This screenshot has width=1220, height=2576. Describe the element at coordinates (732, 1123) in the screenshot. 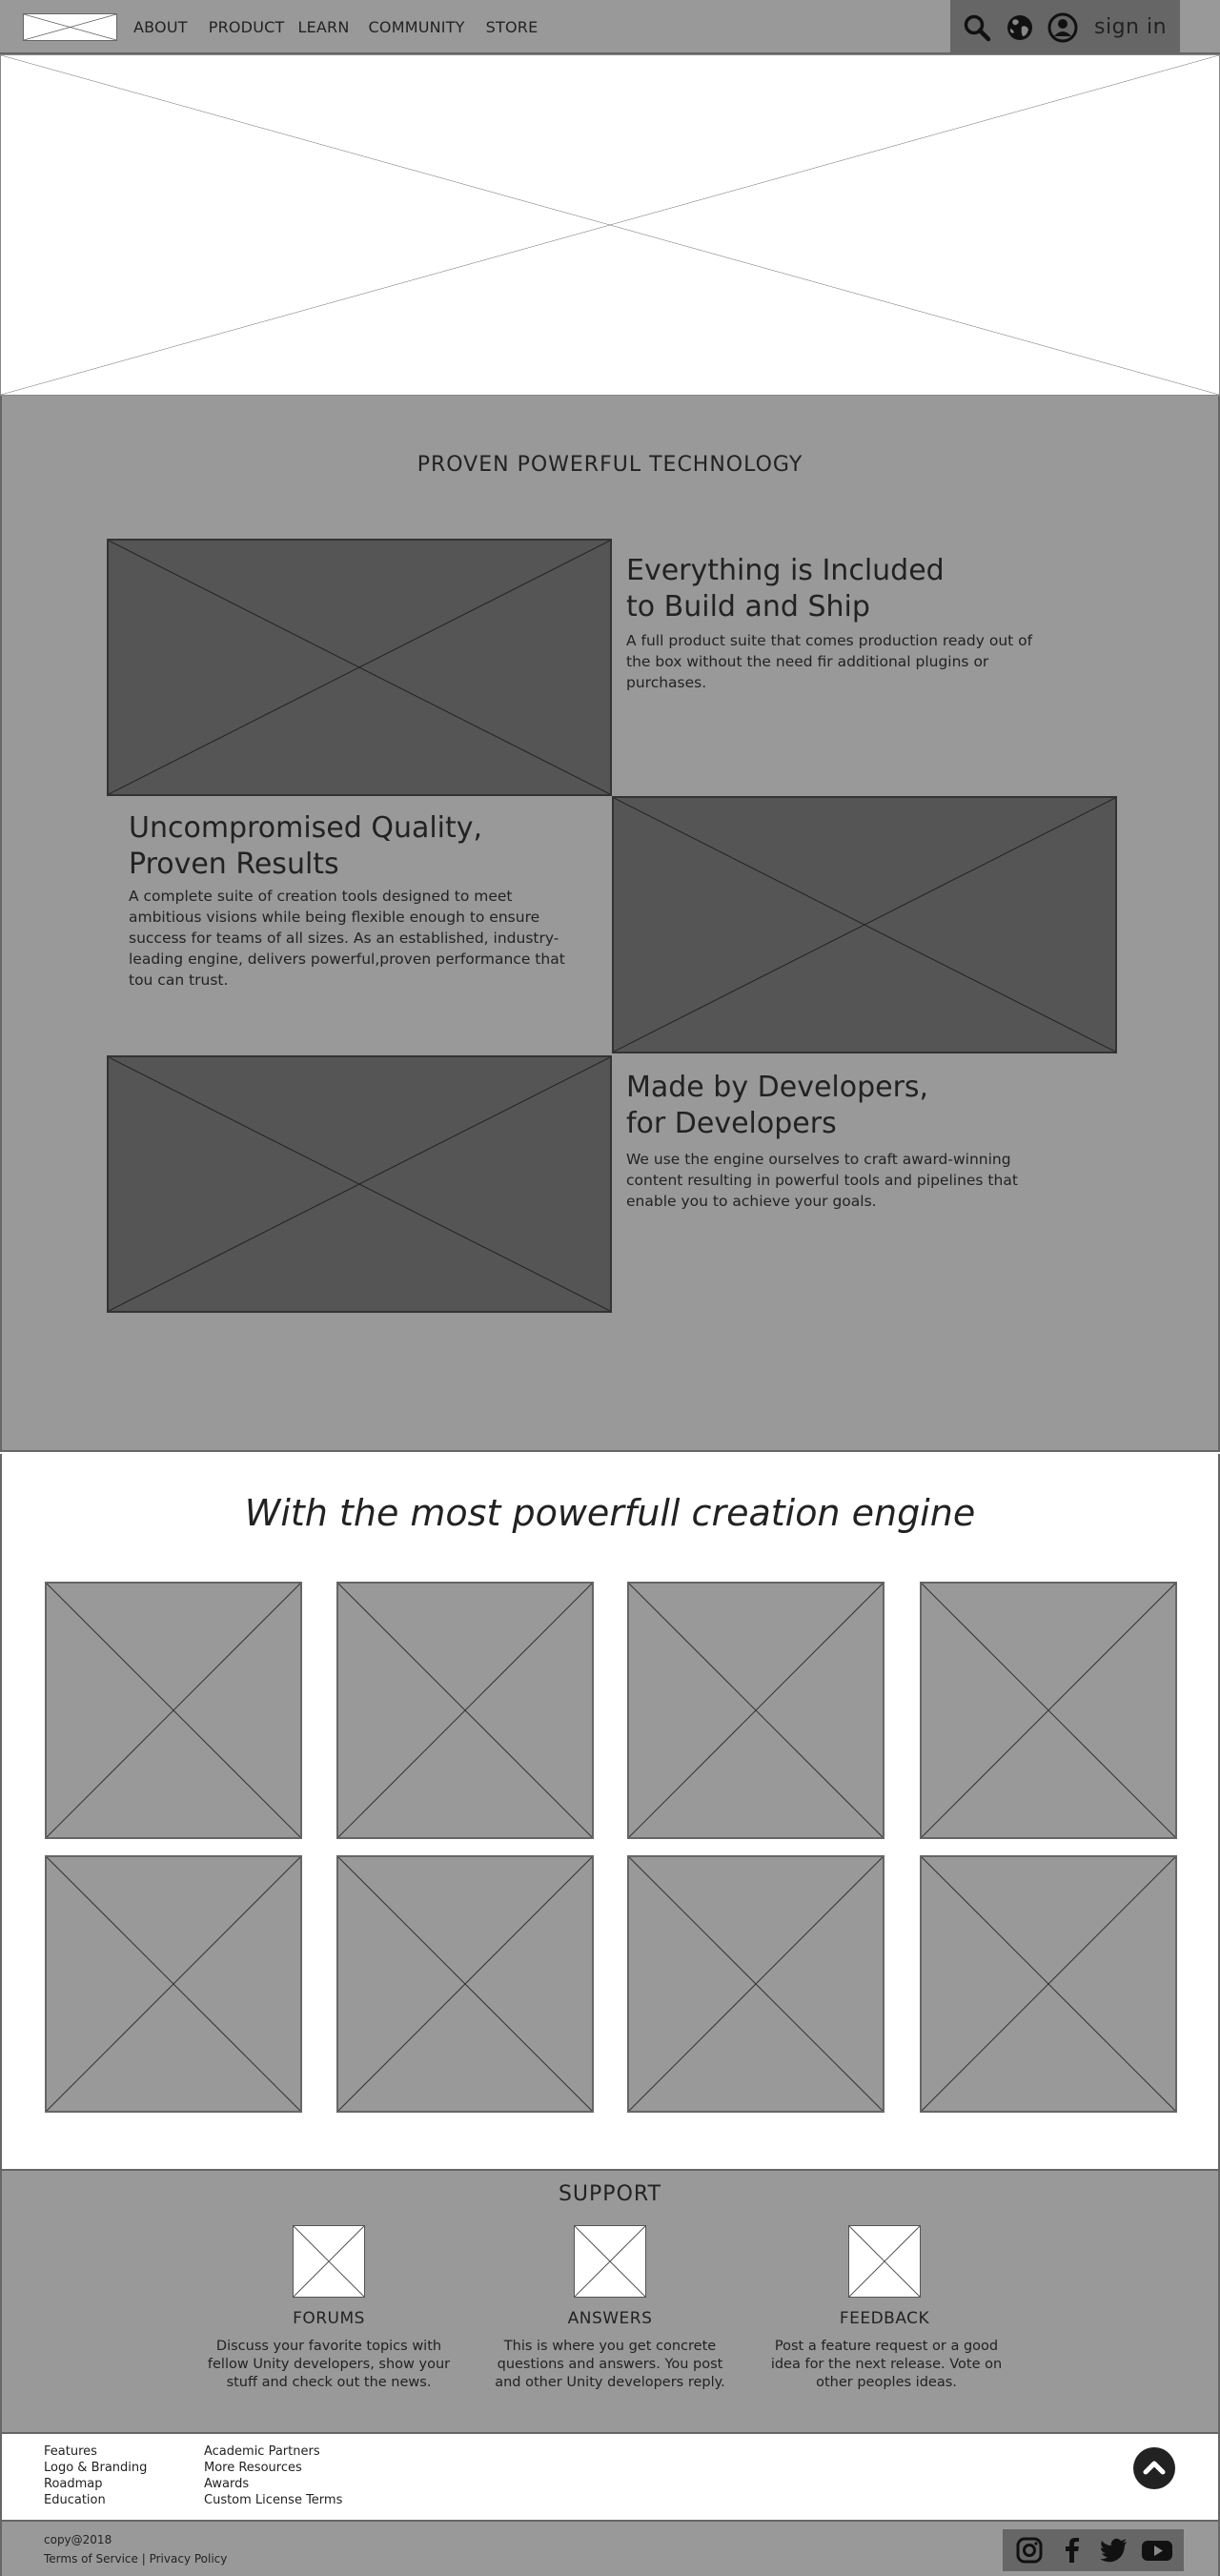

I see `feature-heading-3-line2: for Developers` at that location.